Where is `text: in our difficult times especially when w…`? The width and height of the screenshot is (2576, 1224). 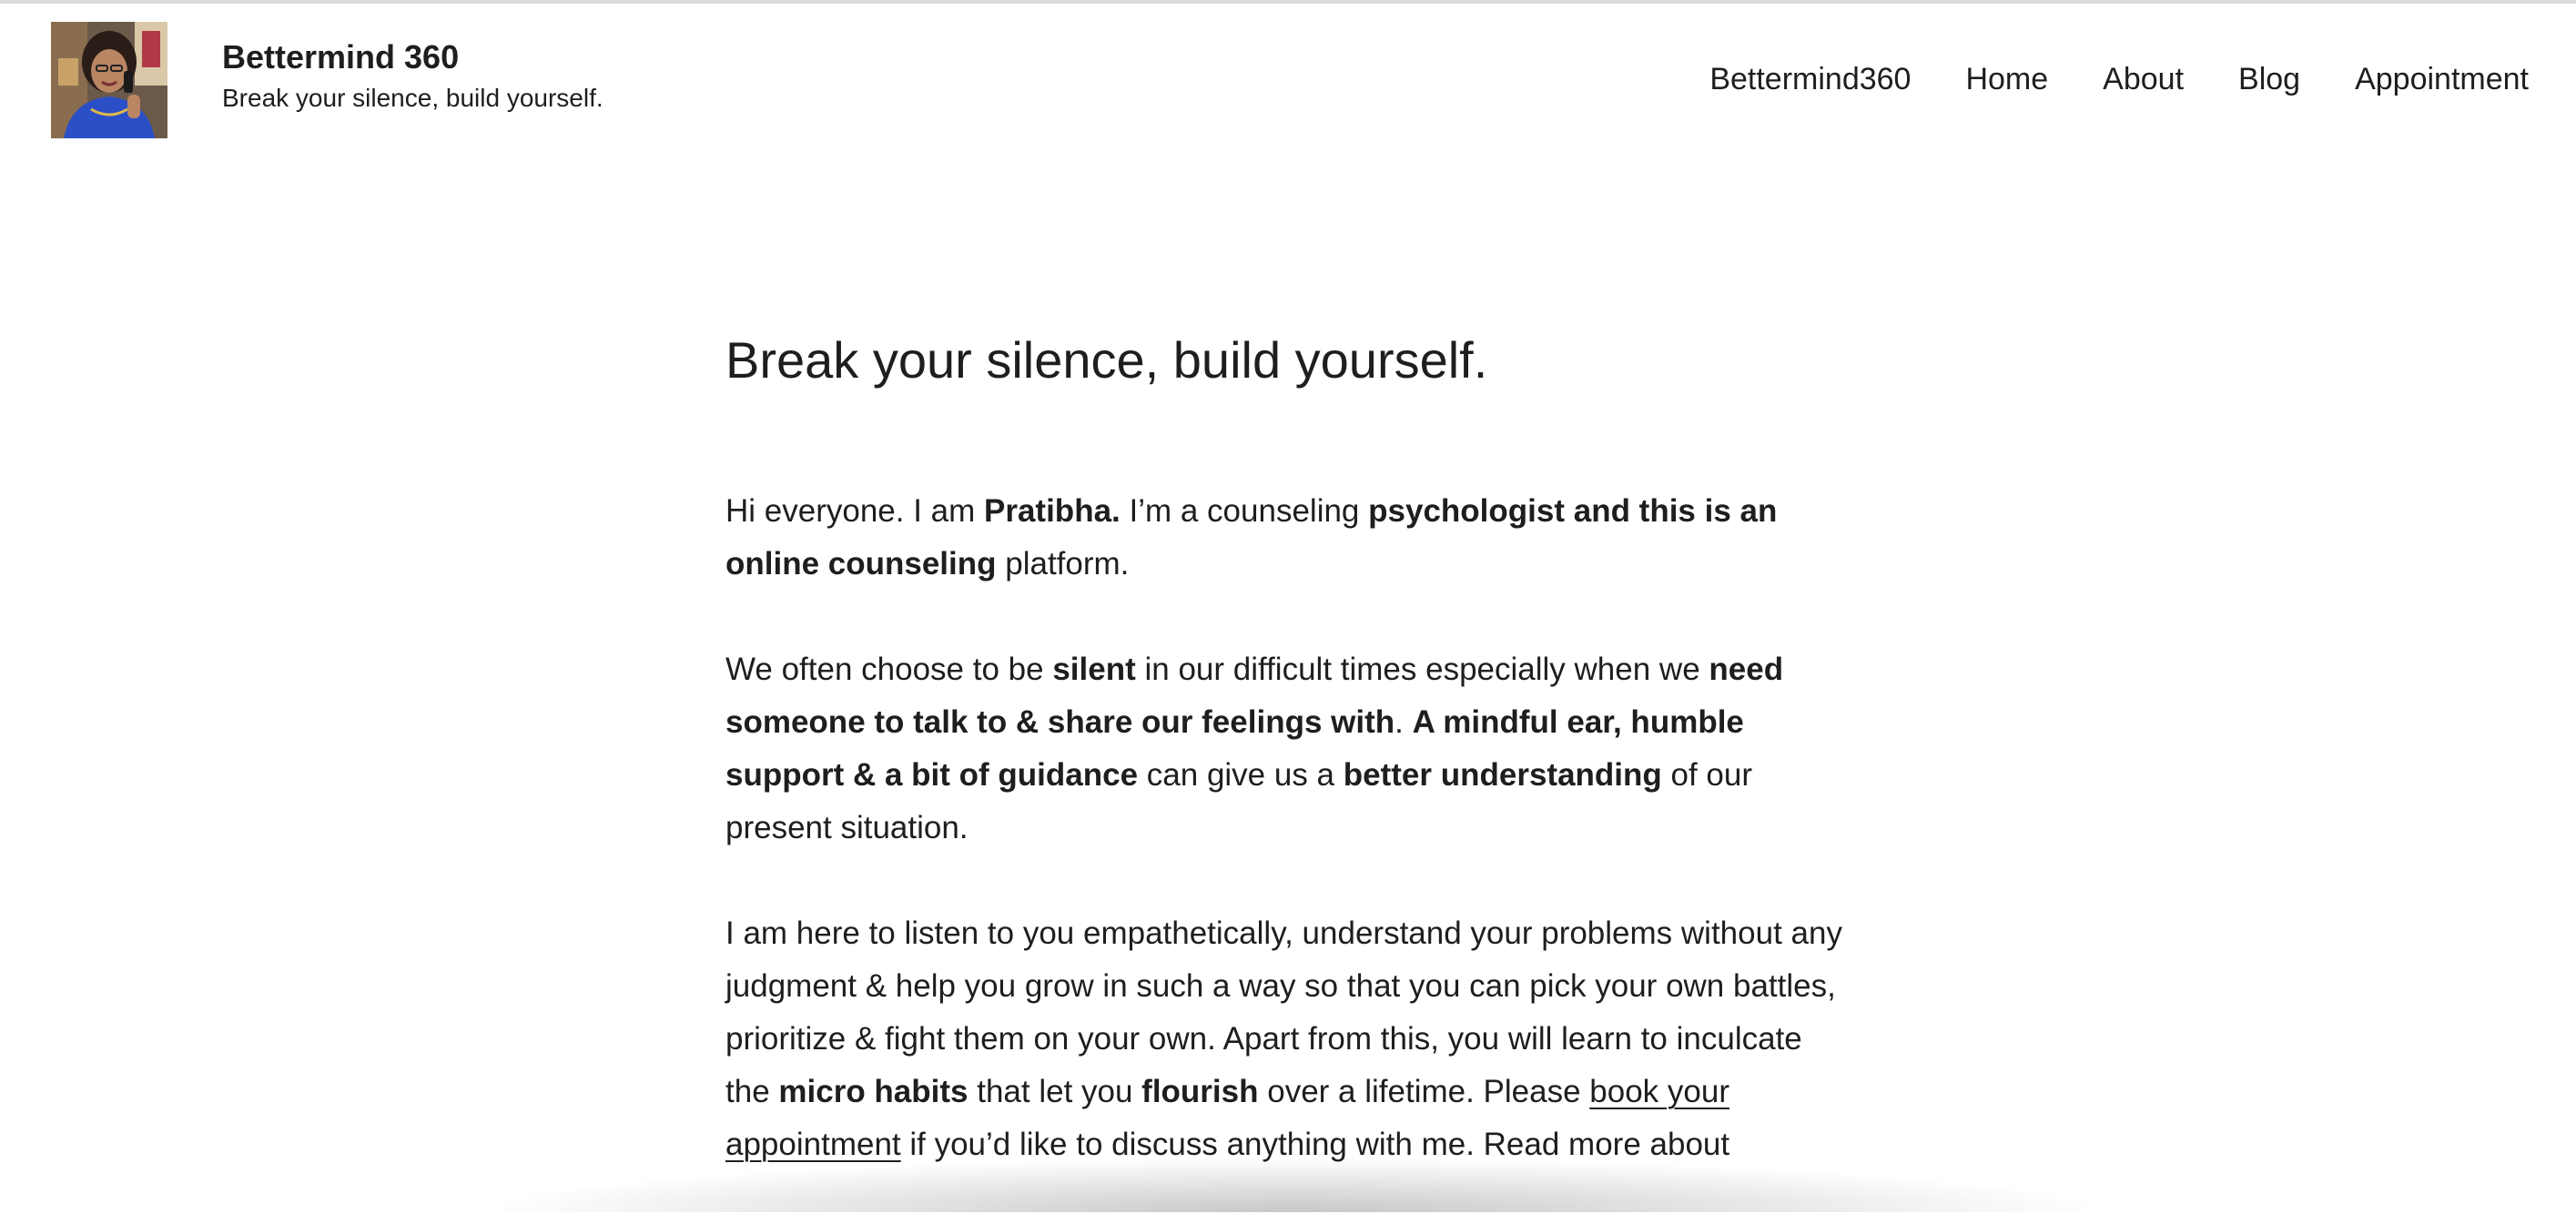 text: in our difficult times especially when w… is located at coordinates (1422, 670).